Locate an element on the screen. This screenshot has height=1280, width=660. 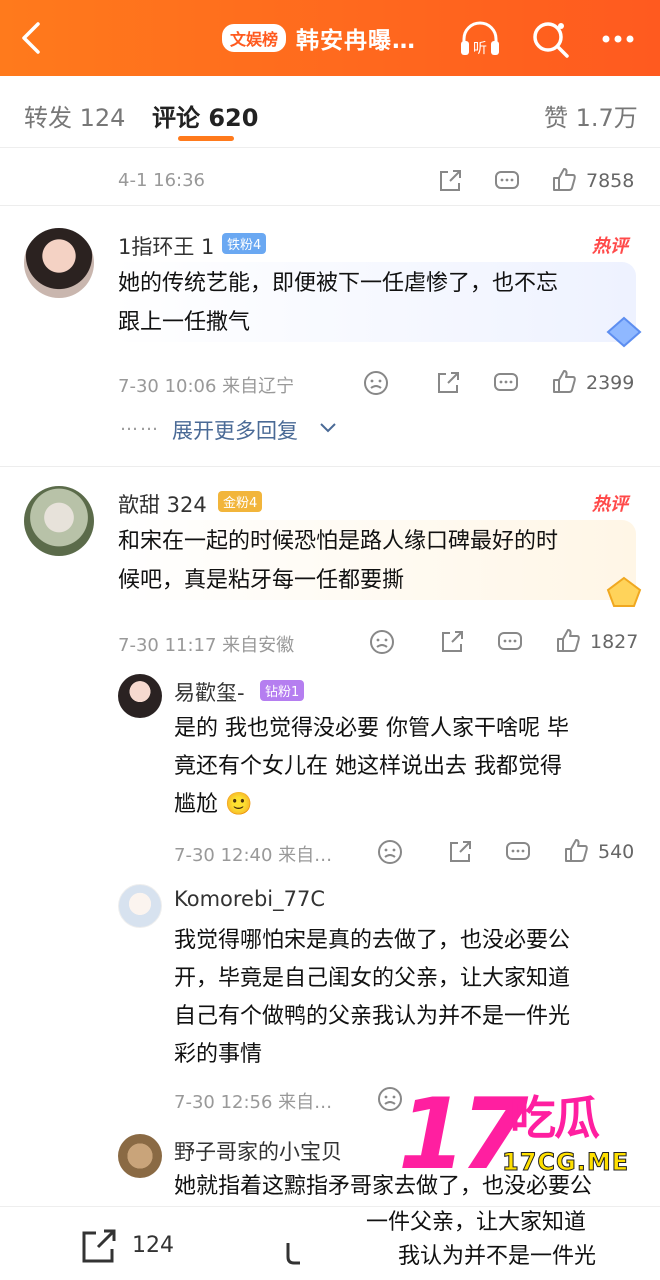
crown-decoration-icon is located at coordinates (624, 591).